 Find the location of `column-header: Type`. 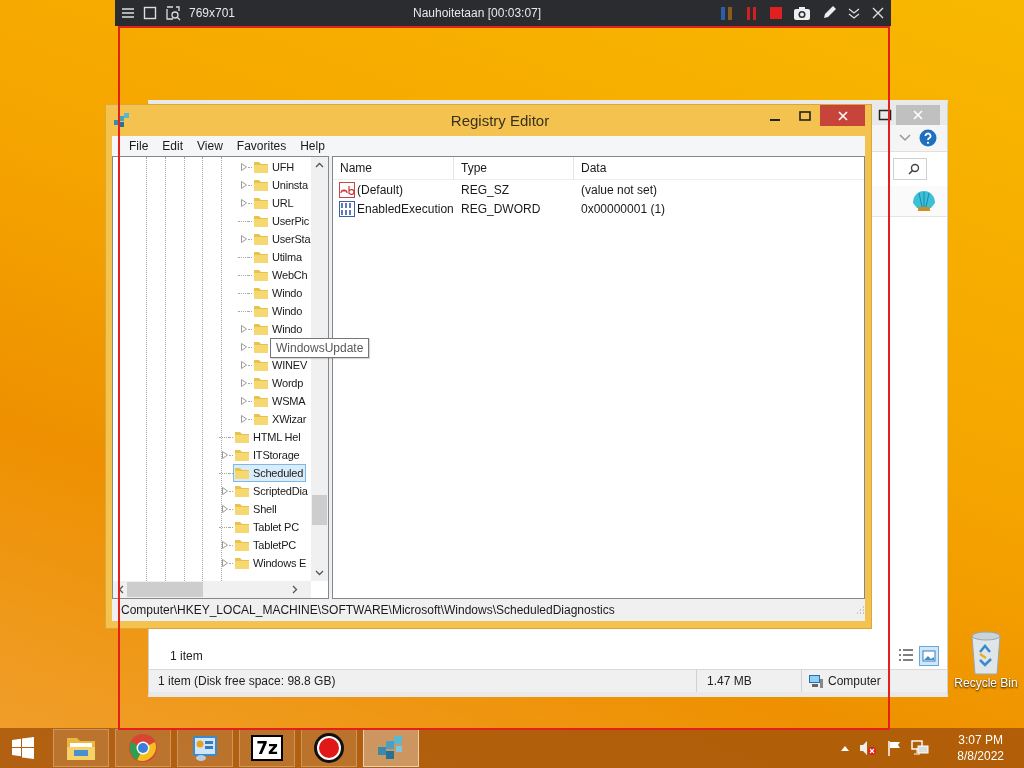

column-header: Type is located at coordinates (514, 168).